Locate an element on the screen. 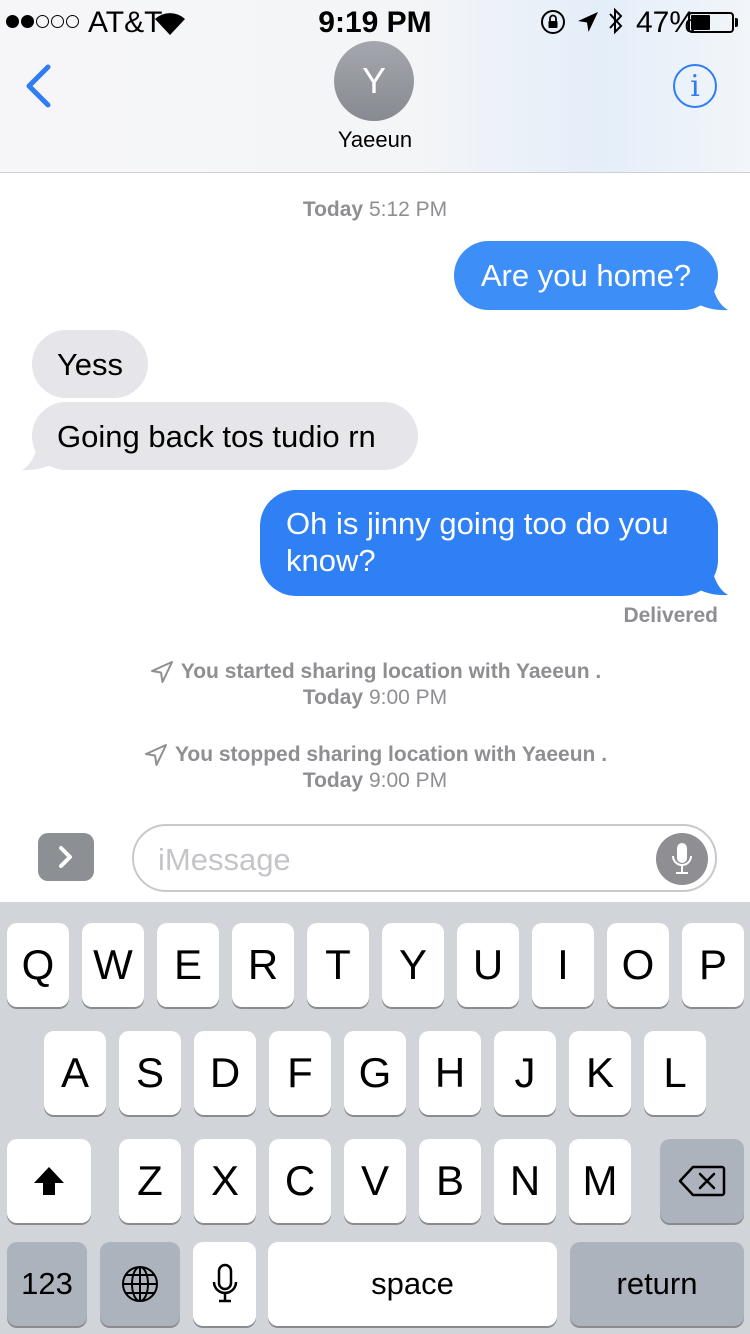 The image size is (750, 1334). info-icon: i is located at coordinates (695, 86).